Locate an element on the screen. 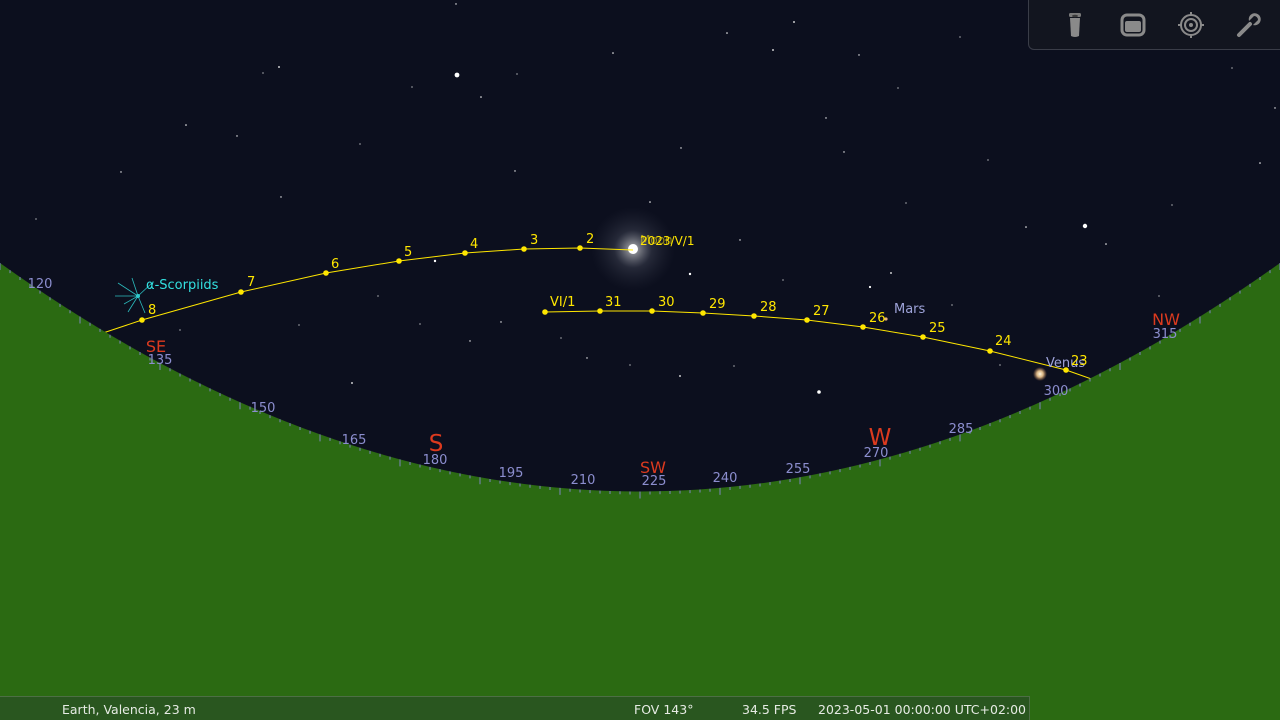 This screenshot has width=1280, height=720. cardinal-label: SW is located at coordinates (653, 467).